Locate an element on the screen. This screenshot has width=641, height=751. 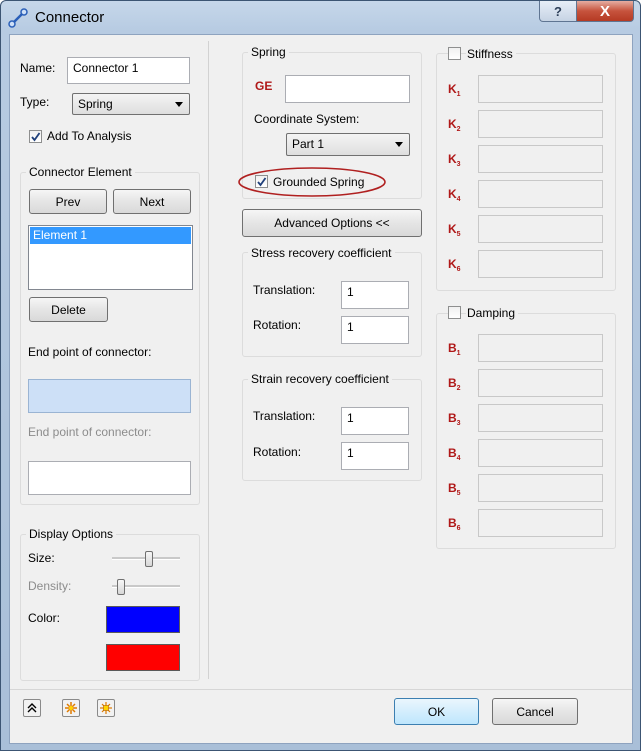
end-point-1-input is located at coordinates (109, 396).